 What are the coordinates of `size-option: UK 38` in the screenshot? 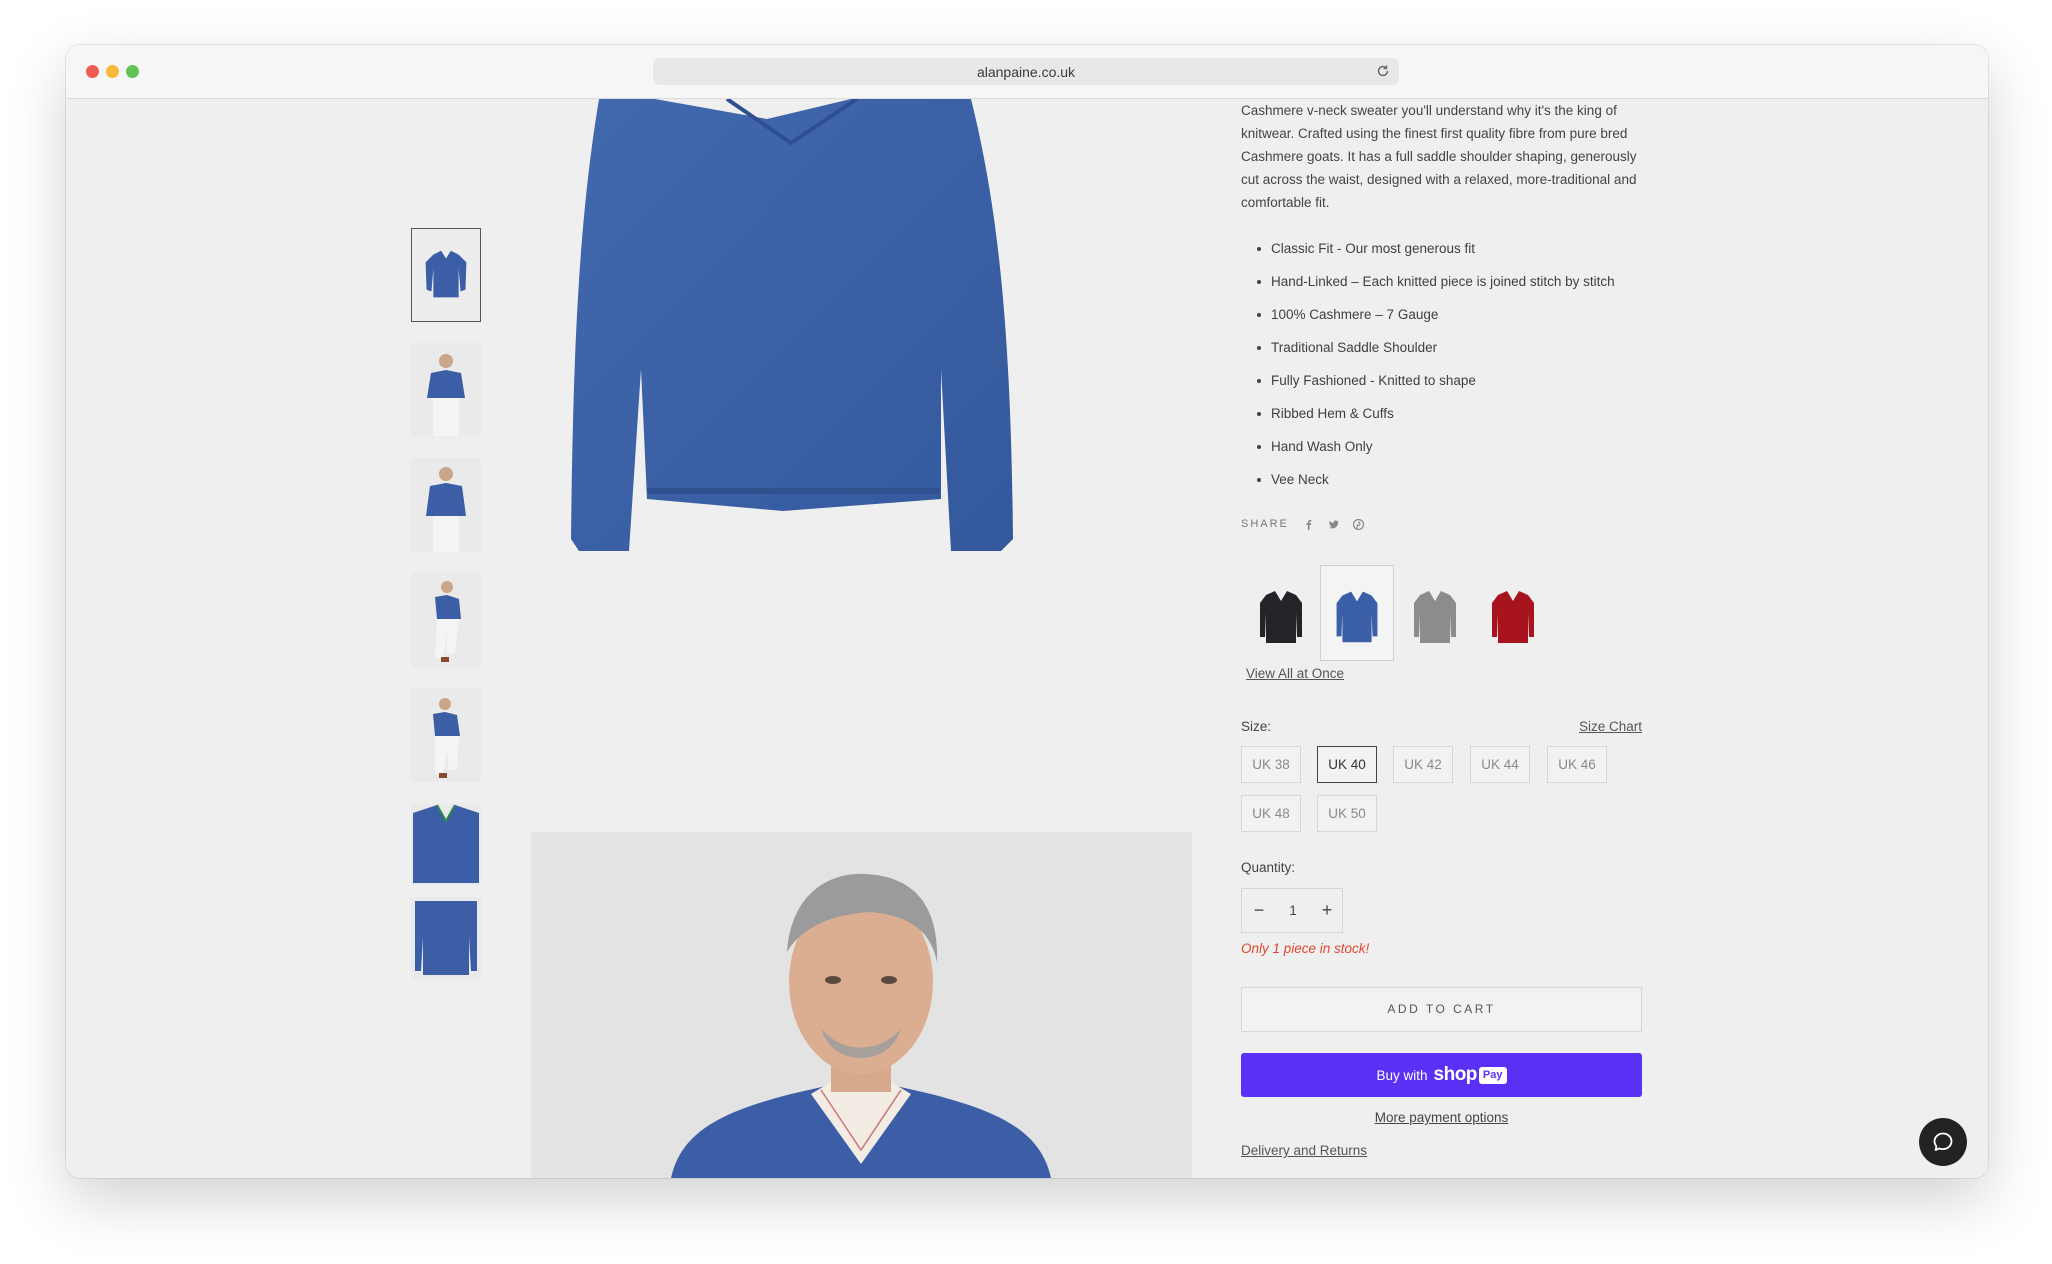 It's located at (1271, 764).